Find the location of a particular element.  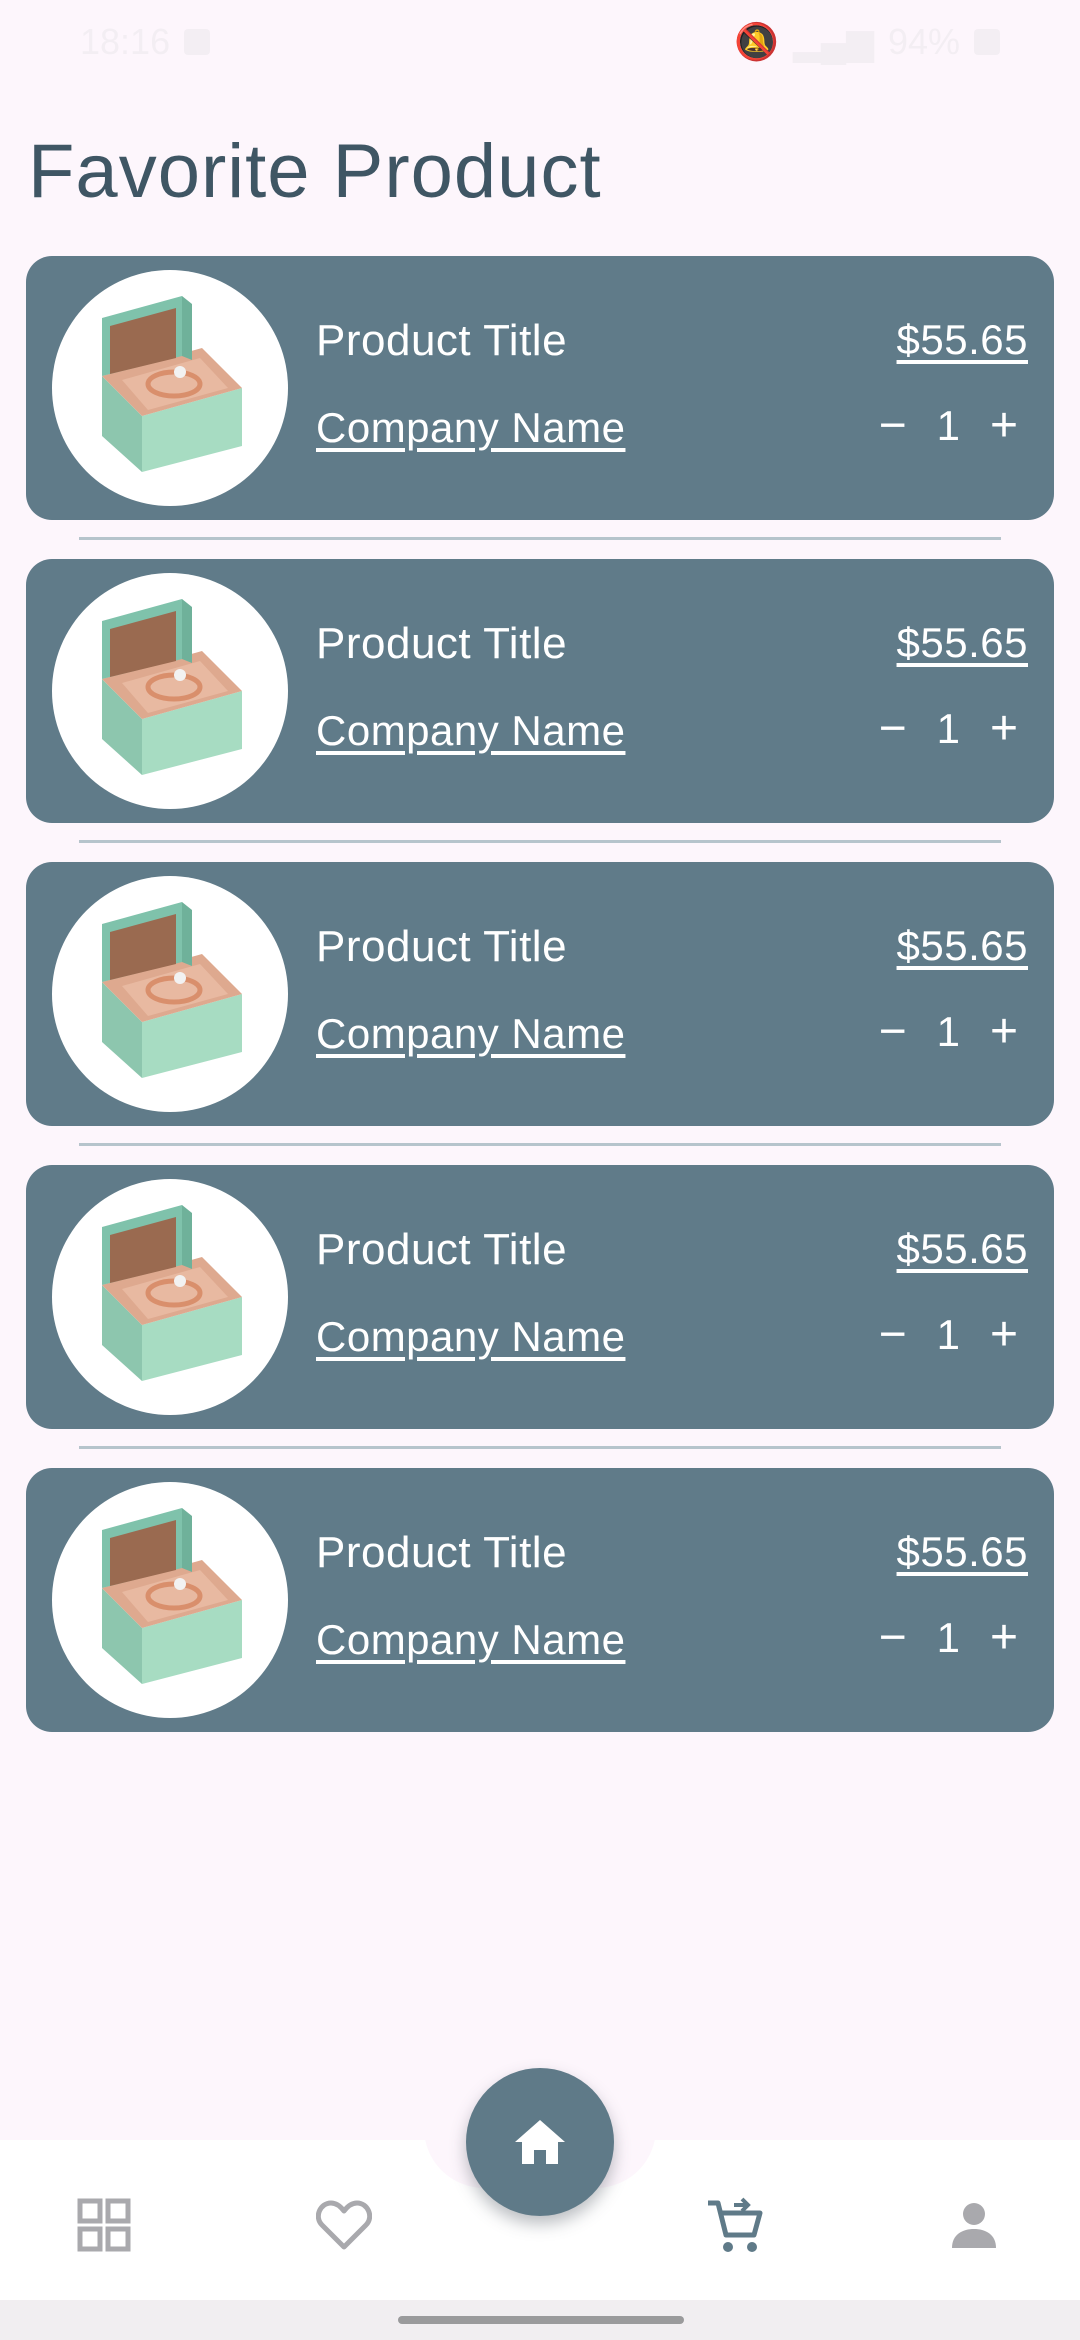

notification-icon is located at coordinates (197, 42).